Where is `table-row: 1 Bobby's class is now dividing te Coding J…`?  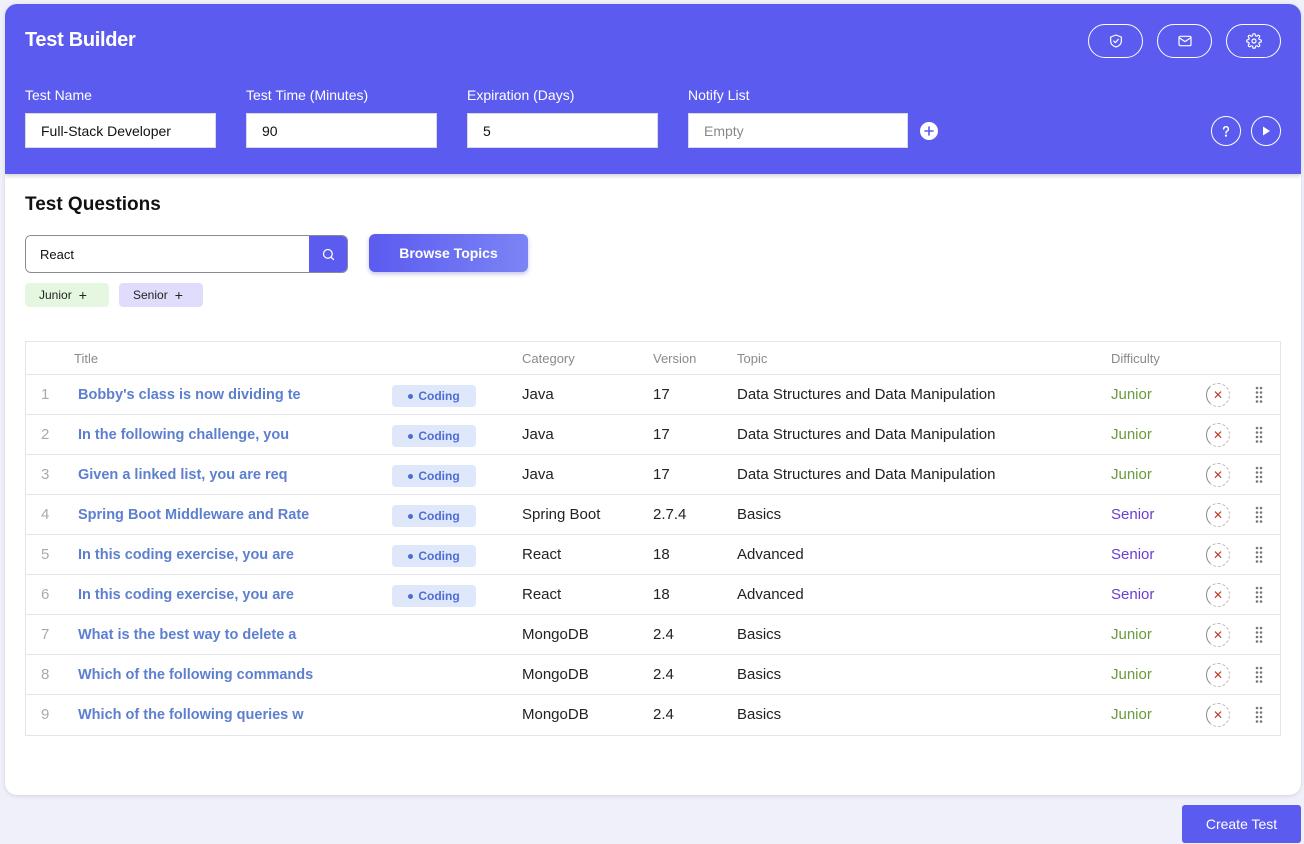
table-row: 1 Bobby's class is now dividing te Coding J… is located at coordinates (653, 395).